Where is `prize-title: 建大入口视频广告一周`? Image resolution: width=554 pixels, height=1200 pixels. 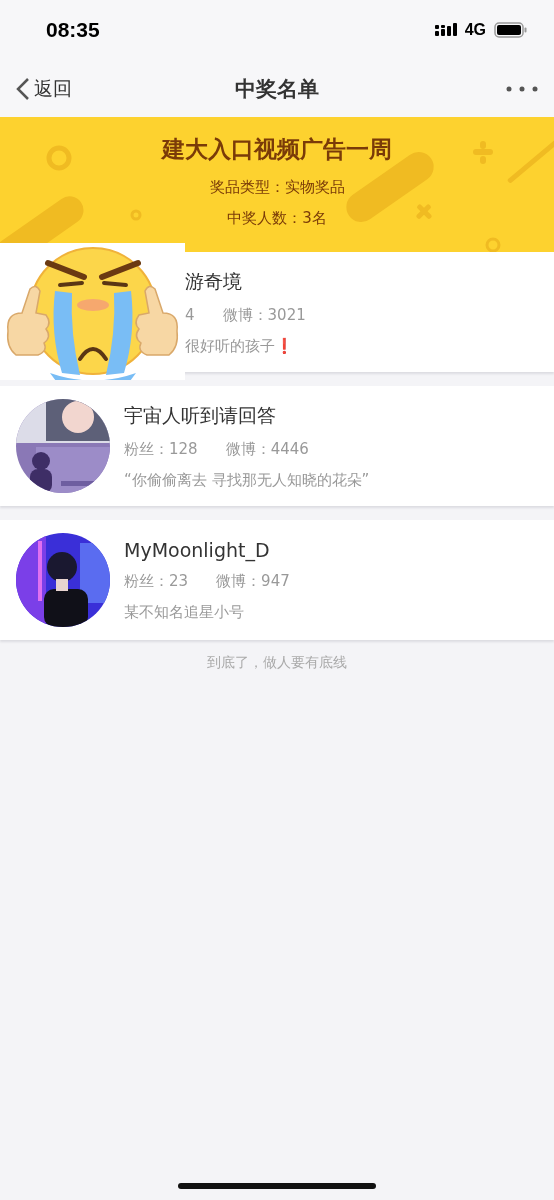 prize-title: 建大入口视频广告一周 is located at coordinates (277, 149).